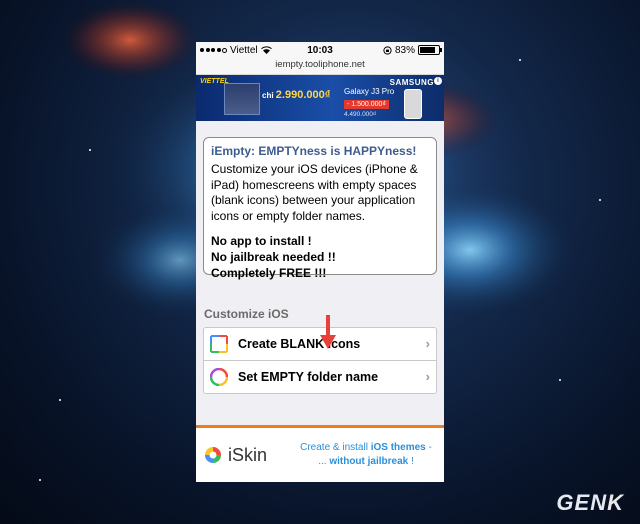 This screenshot has height=524, width=640. What do you see at coordinates (213, 455) in the screenshot?
I see `iskin-logo-icon` at bounding box center [213, 455].